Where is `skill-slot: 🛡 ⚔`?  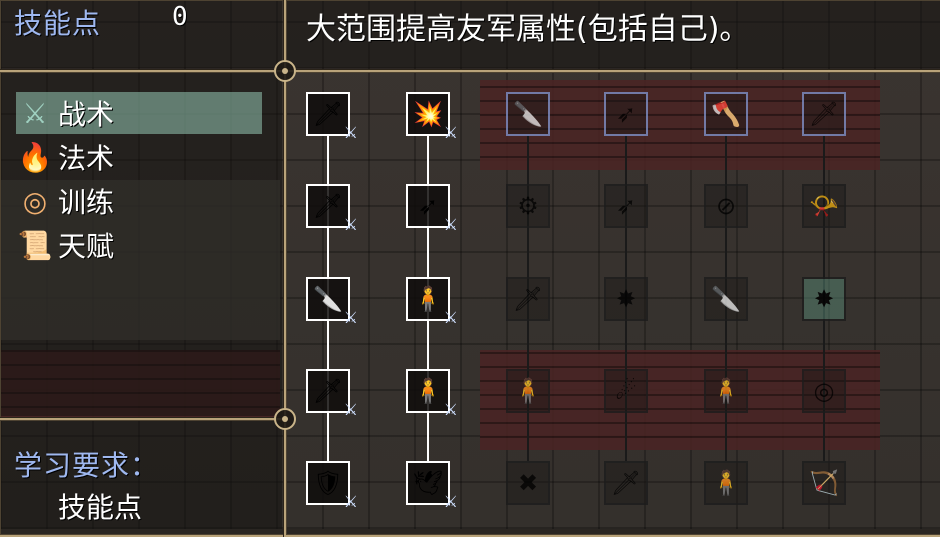 skill-slot: 🛡 ⚔ is located at coordinates (332, 486).